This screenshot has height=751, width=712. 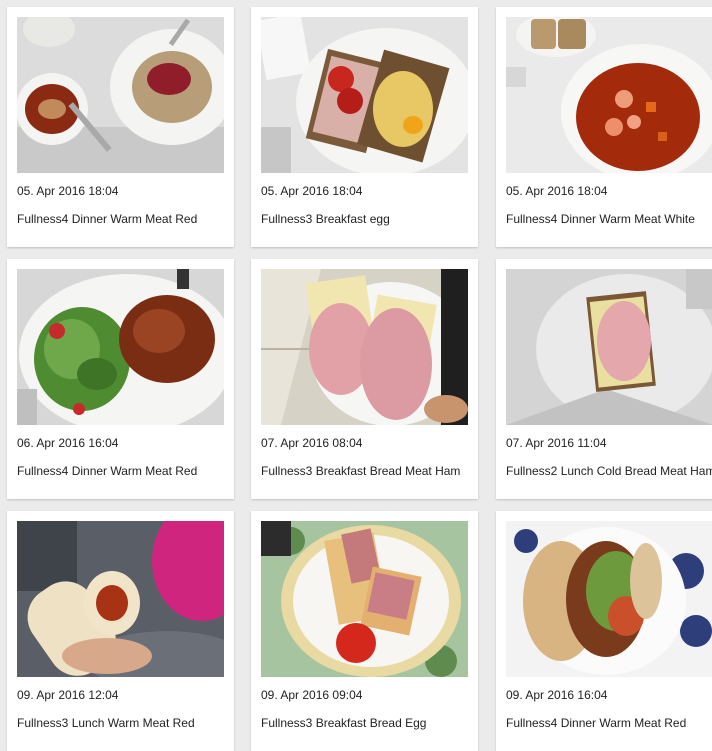 What do you see at coordinates (106, 723) in the screenshot?
I see `entry-caption: Fullness3 Lunch Warm Meat Red` at bounding box center [106, 723].